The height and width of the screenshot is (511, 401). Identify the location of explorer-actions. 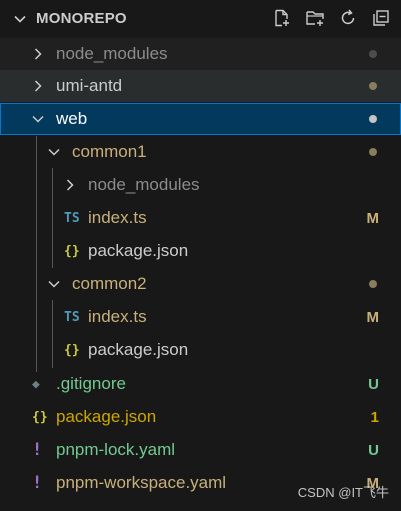
(331, 18).